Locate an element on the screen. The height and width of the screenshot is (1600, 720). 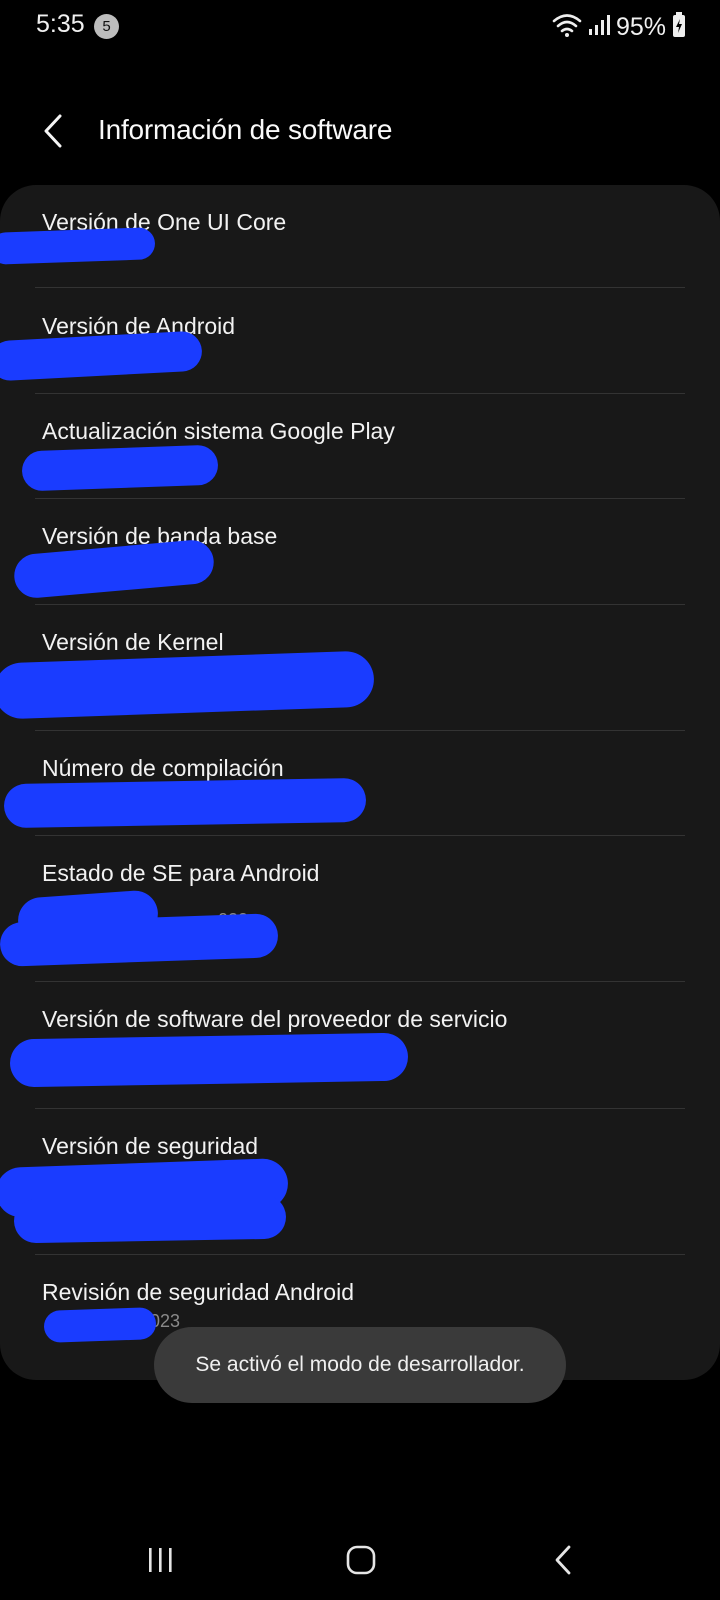
list-item-se-android-status: Estado de SE para Android 023 is located at coordinates (360, 908).